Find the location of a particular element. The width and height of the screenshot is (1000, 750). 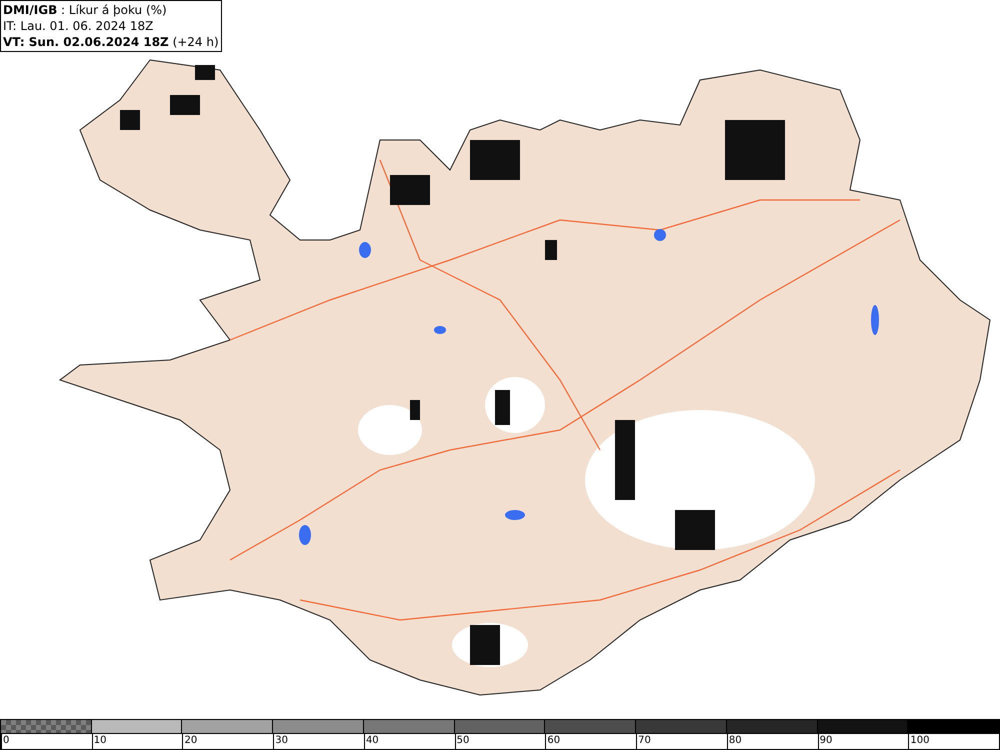

legend-tick-label: 20 is located at coordinates (190, 740).